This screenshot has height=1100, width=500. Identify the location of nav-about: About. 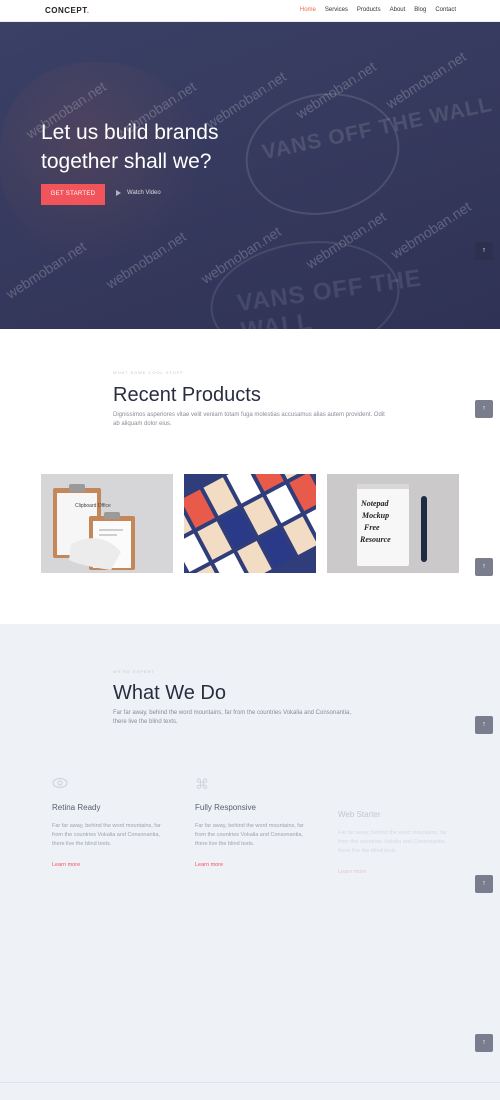
(398, 10).